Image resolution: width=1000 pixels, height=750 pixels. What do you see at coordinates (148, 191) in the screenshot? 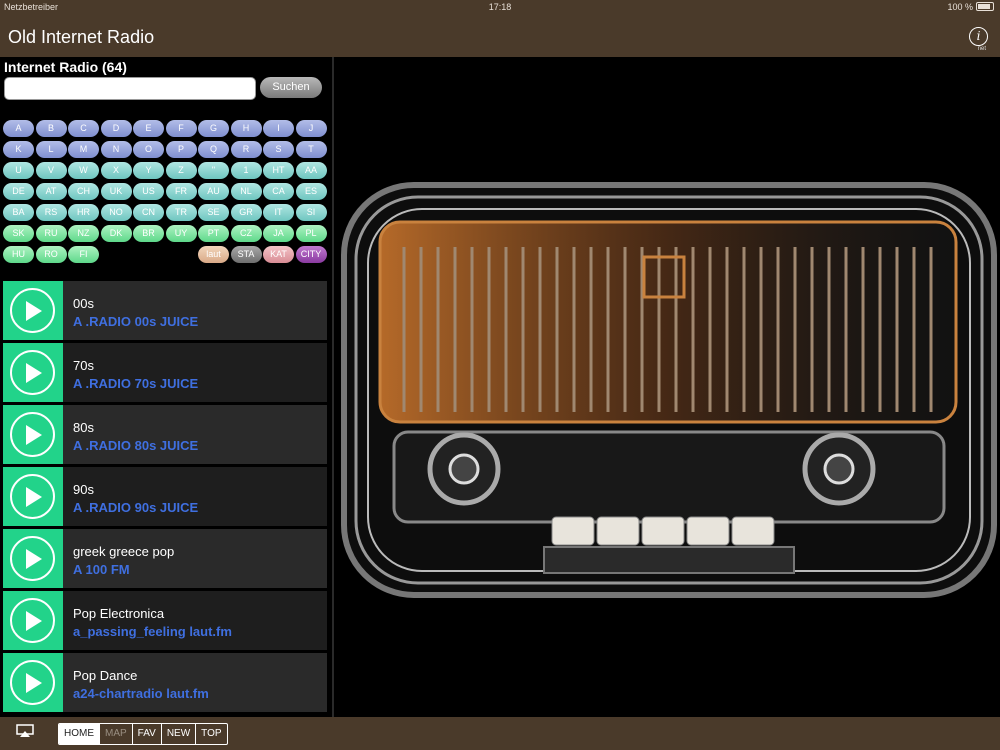
I see `key-us: US` at bounding box center [148, 191].